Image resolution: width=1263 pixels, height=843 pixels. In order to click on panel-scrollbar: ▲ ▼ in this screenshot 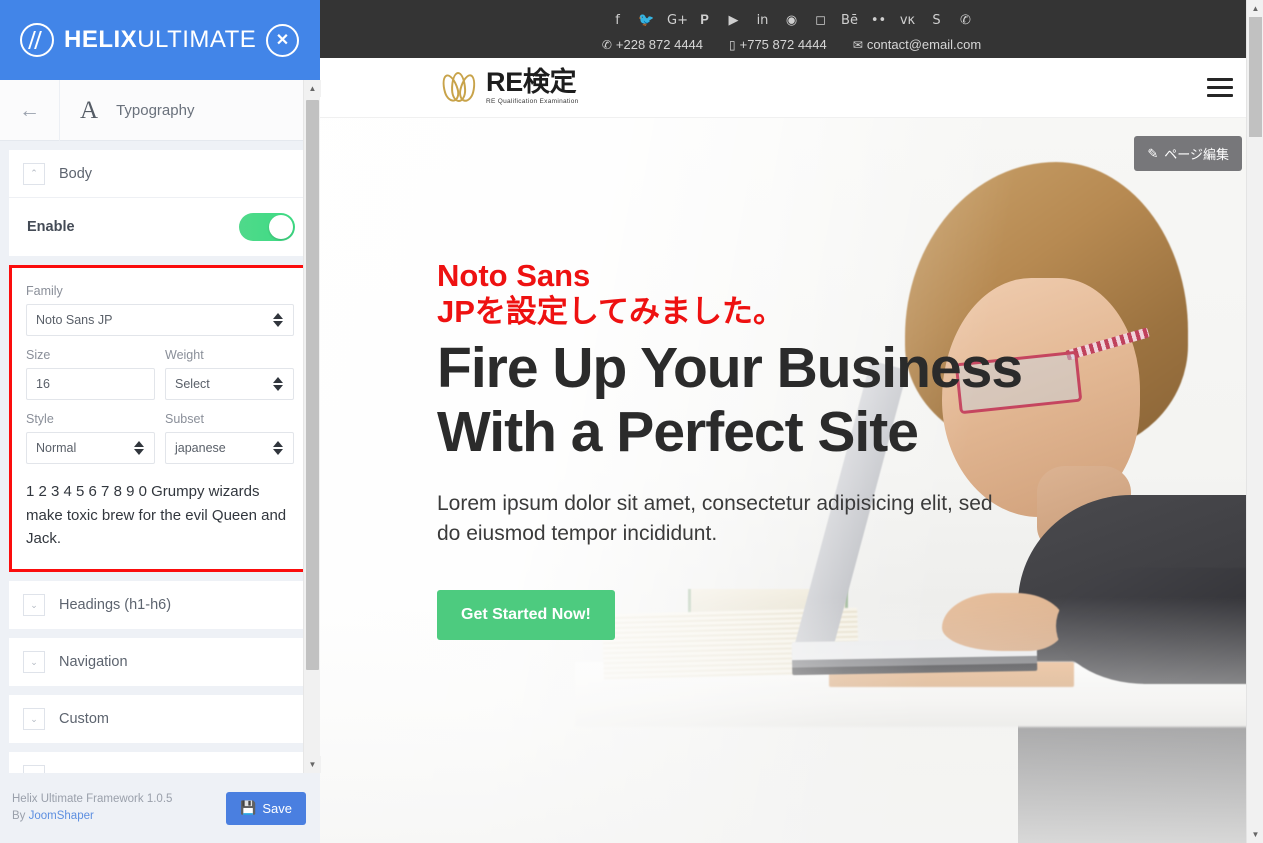, I will do `click(312, 426)`.